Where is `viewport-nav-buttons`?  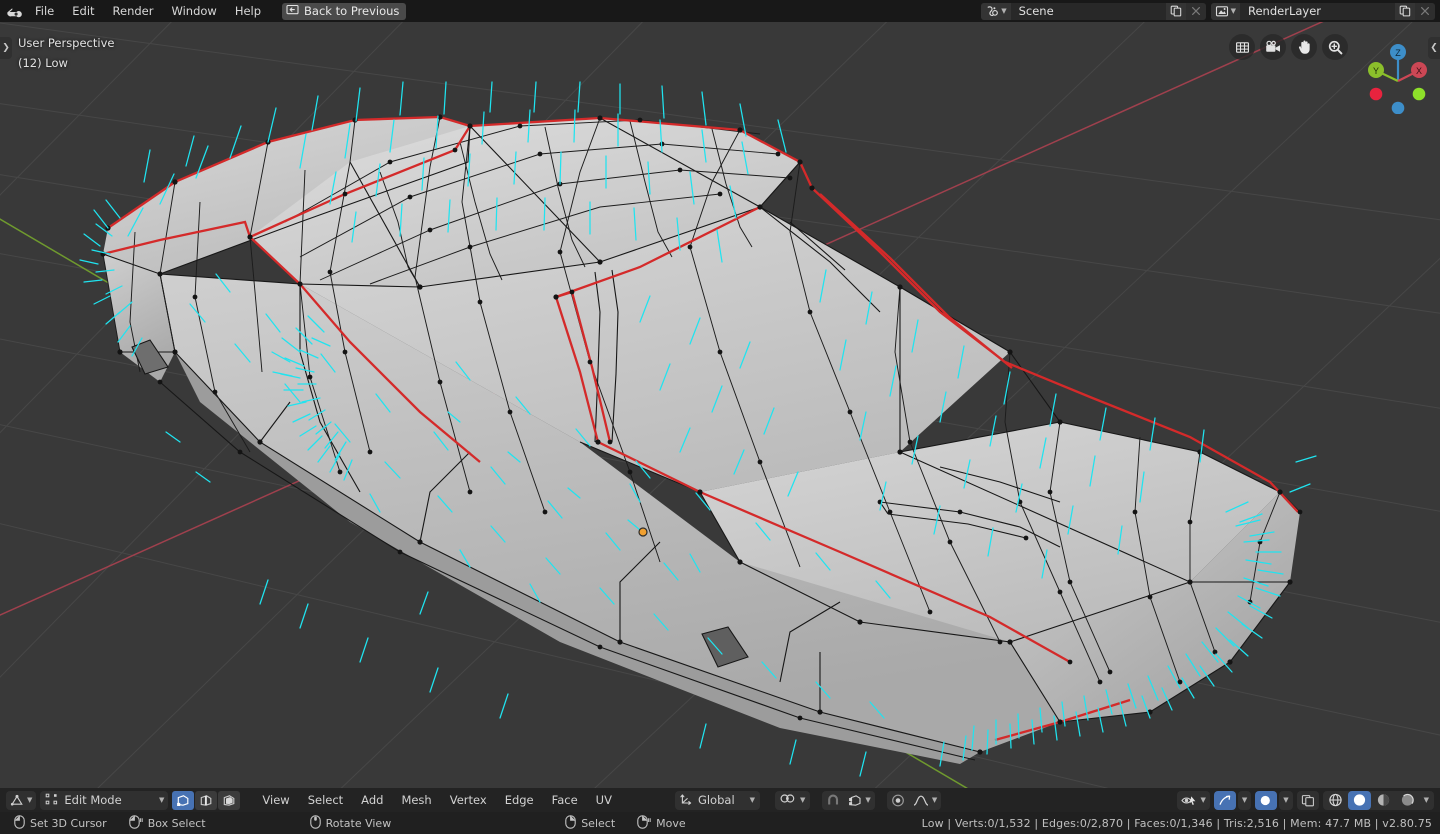 viewport-nav-buttons is located at coordinates (1288, 47).